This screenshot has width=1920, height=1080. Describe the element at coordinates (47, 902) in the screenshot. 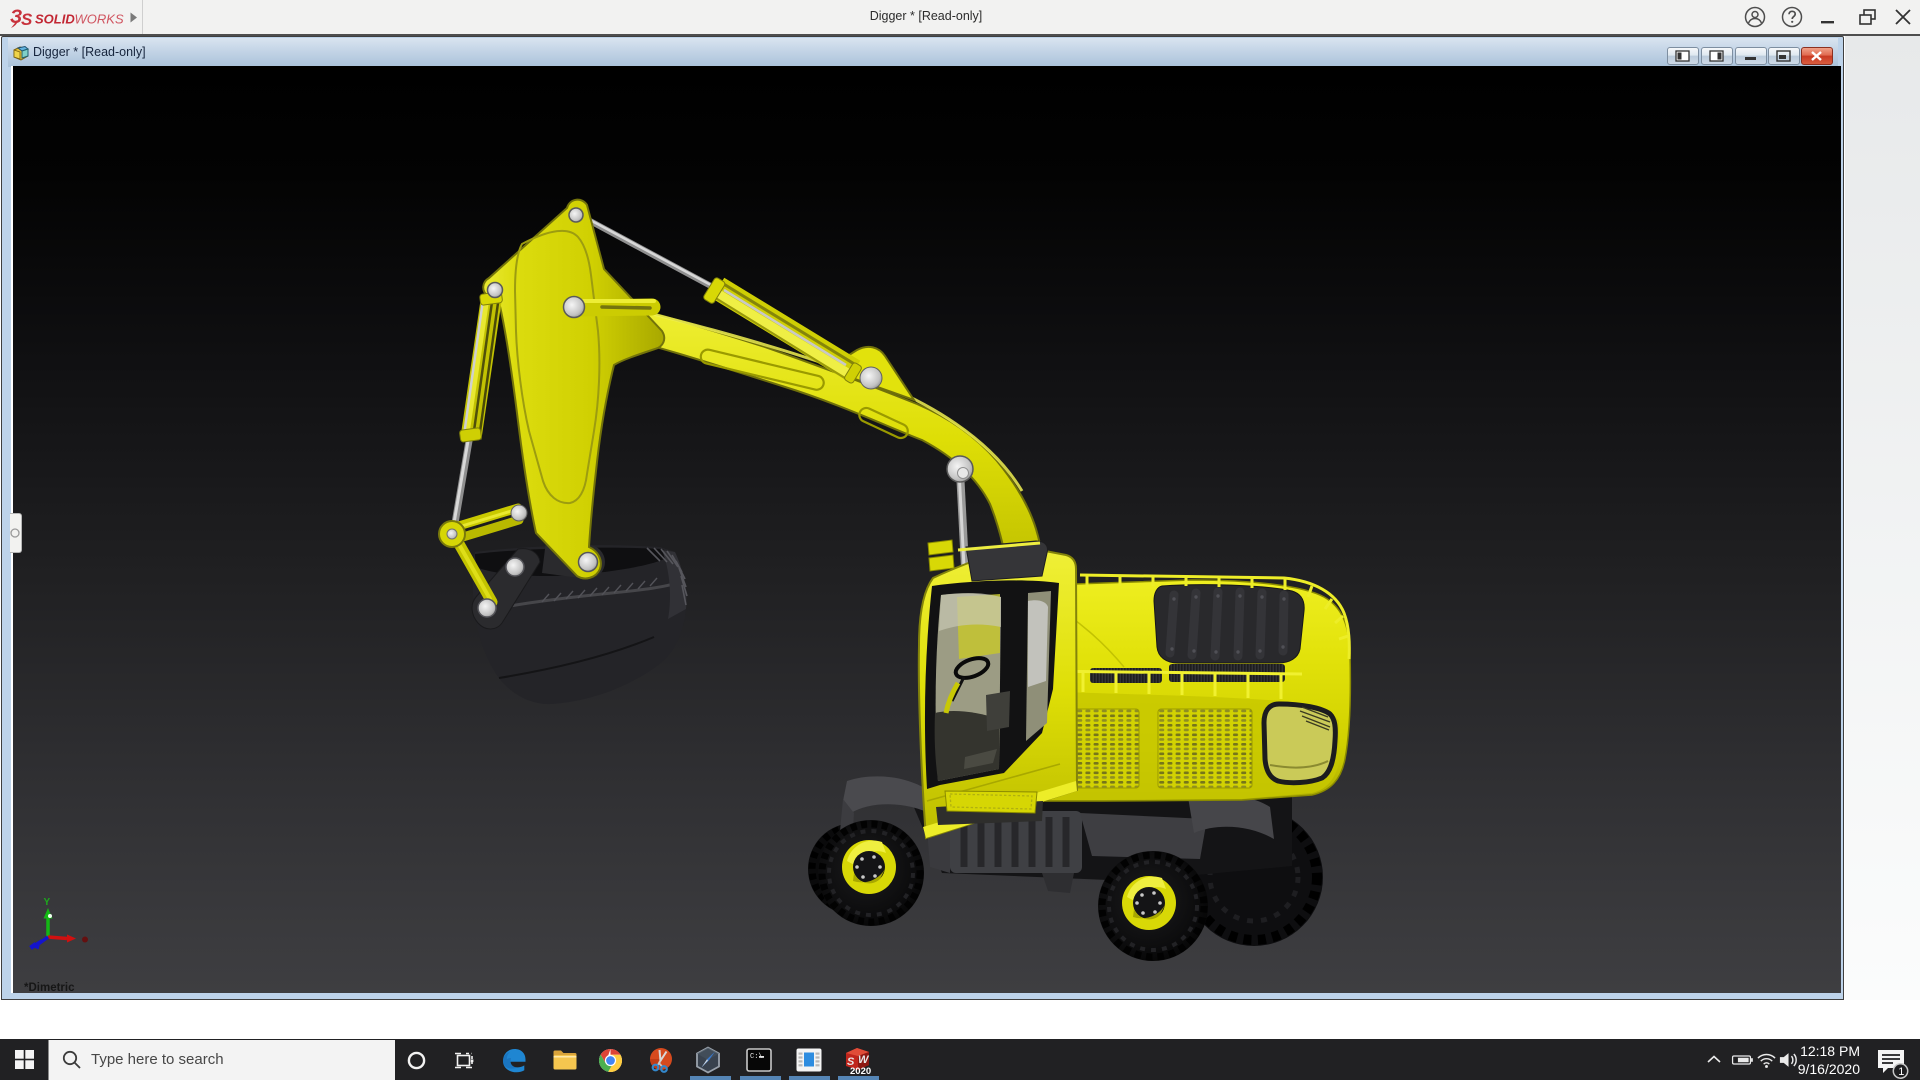

I see `svg-text: Y` at that location.